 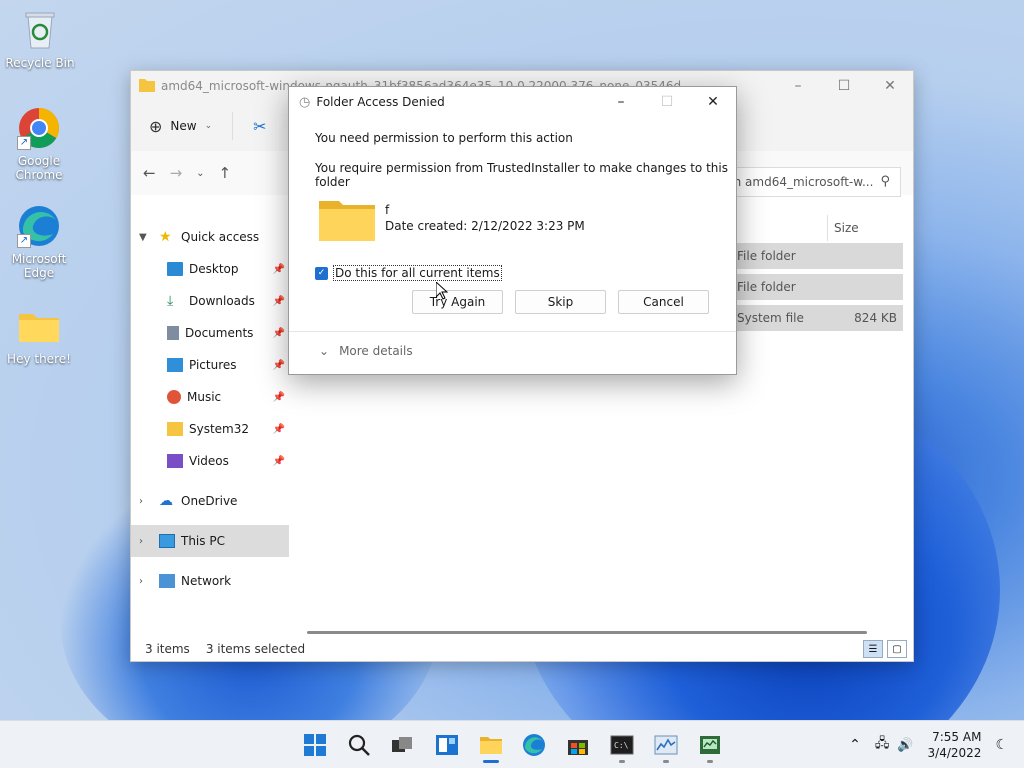 I want to click on desktop-icon-google-chrome: ↗ Google Chrome, so click(x=39, y=144).